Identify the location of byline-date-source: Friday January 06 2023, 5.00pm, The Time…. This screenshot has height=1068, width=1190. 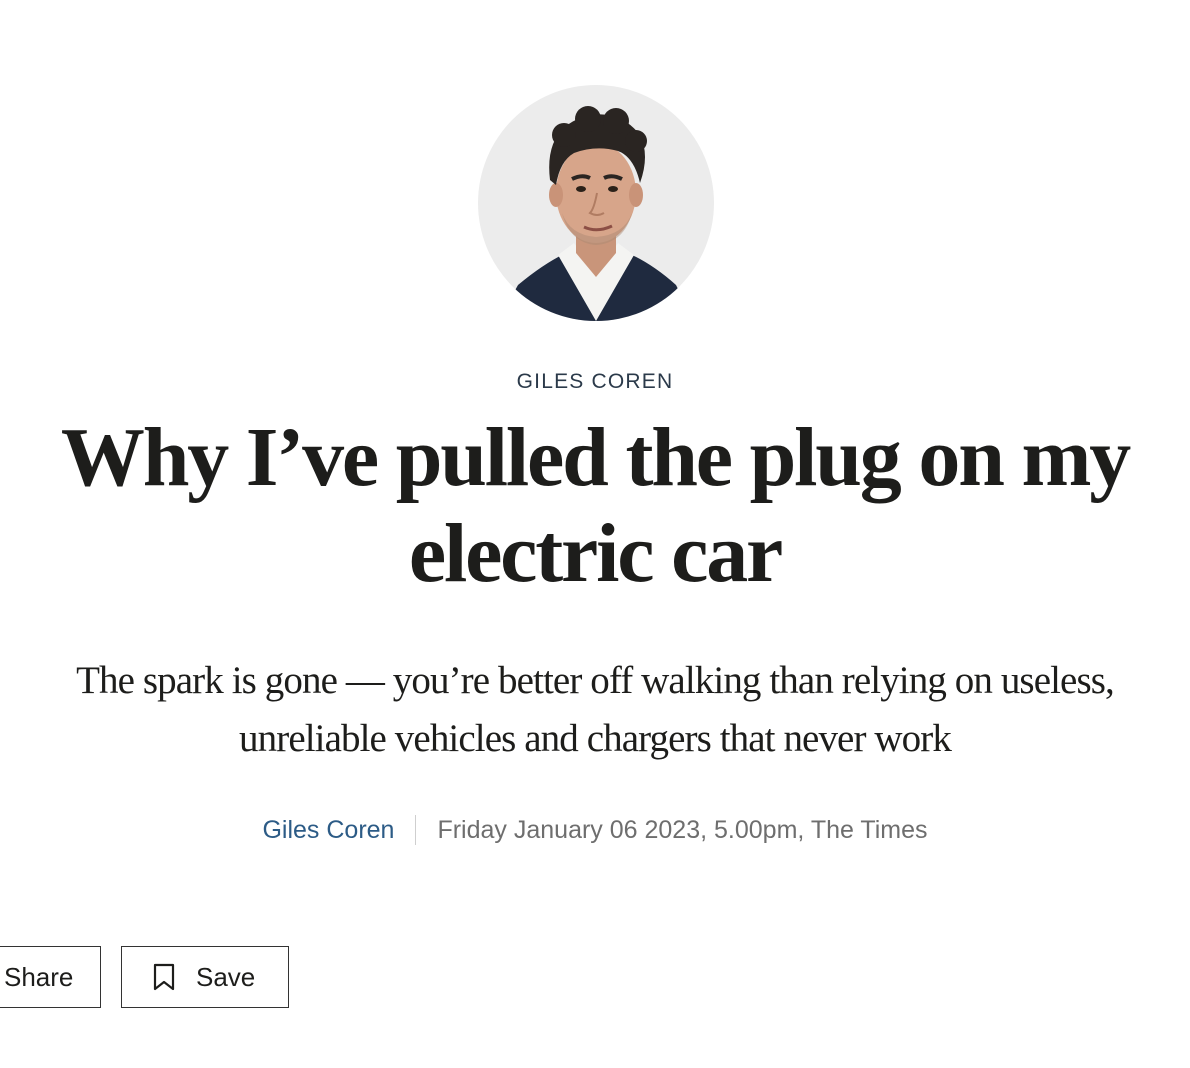
(682, 829).